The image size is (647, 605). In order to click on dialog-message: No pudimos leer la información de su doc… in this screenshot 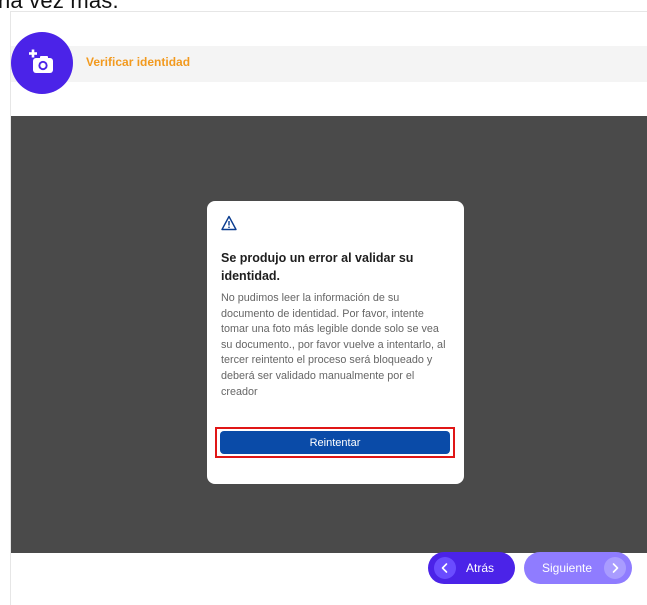, I will do `click(333, 345)`.